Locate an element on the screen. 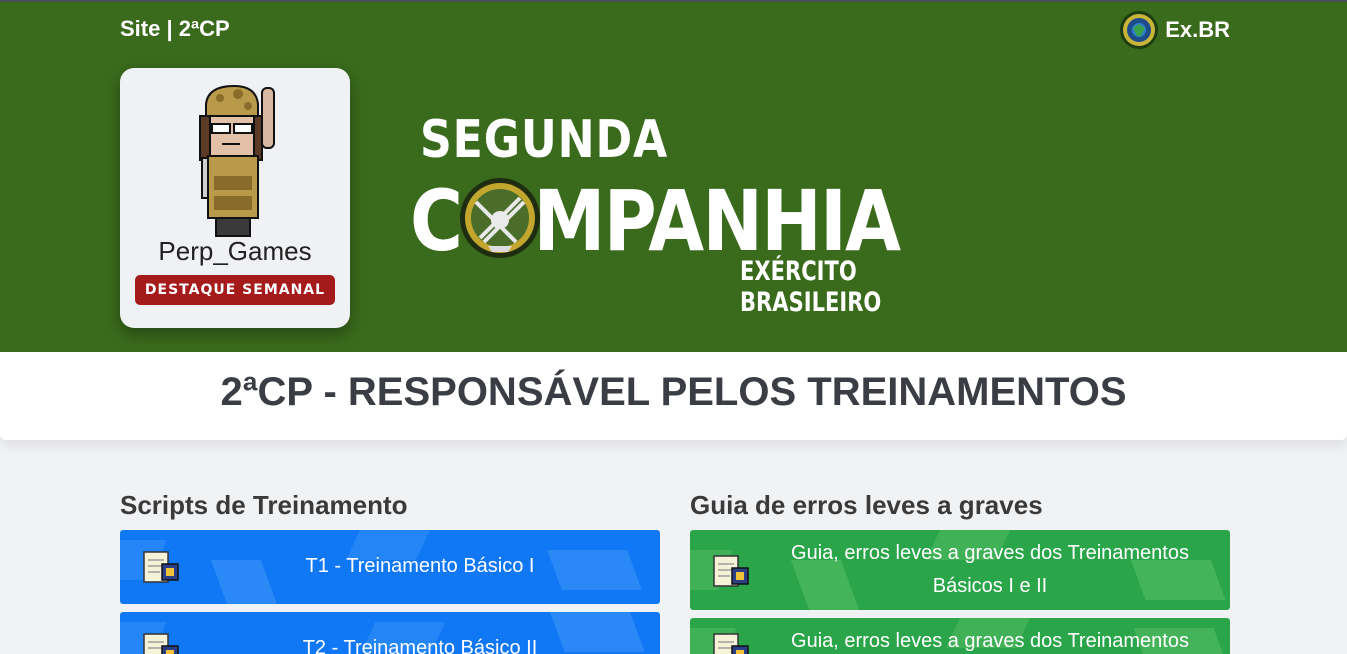 This screenshot has height=654, width=1347. scripts-section-title: Scripts de Treinamento is located at coordinates (264, 505).